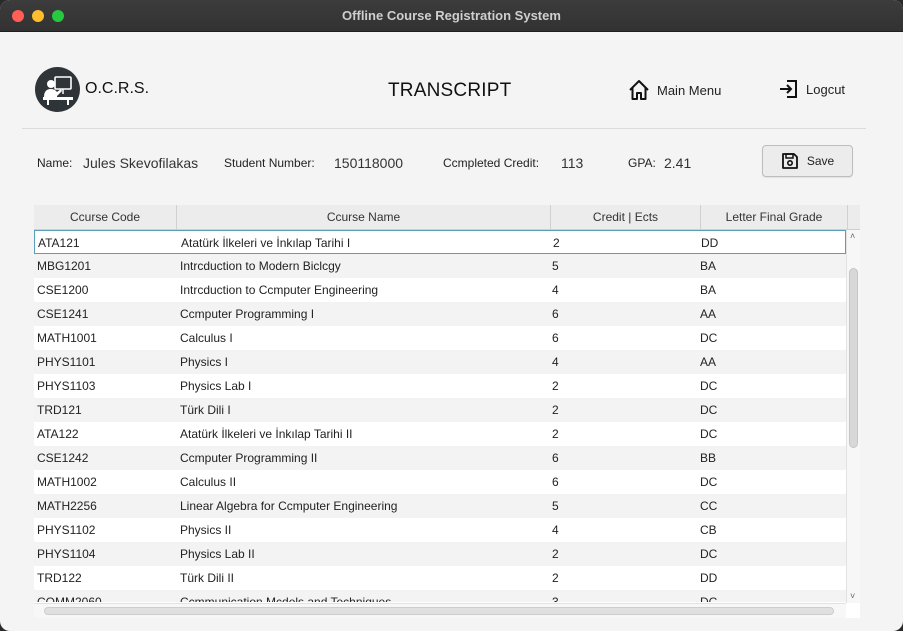  I want to click on table-row: PHYS1103 Physics Lab I 2 DC, so click(440, 386).